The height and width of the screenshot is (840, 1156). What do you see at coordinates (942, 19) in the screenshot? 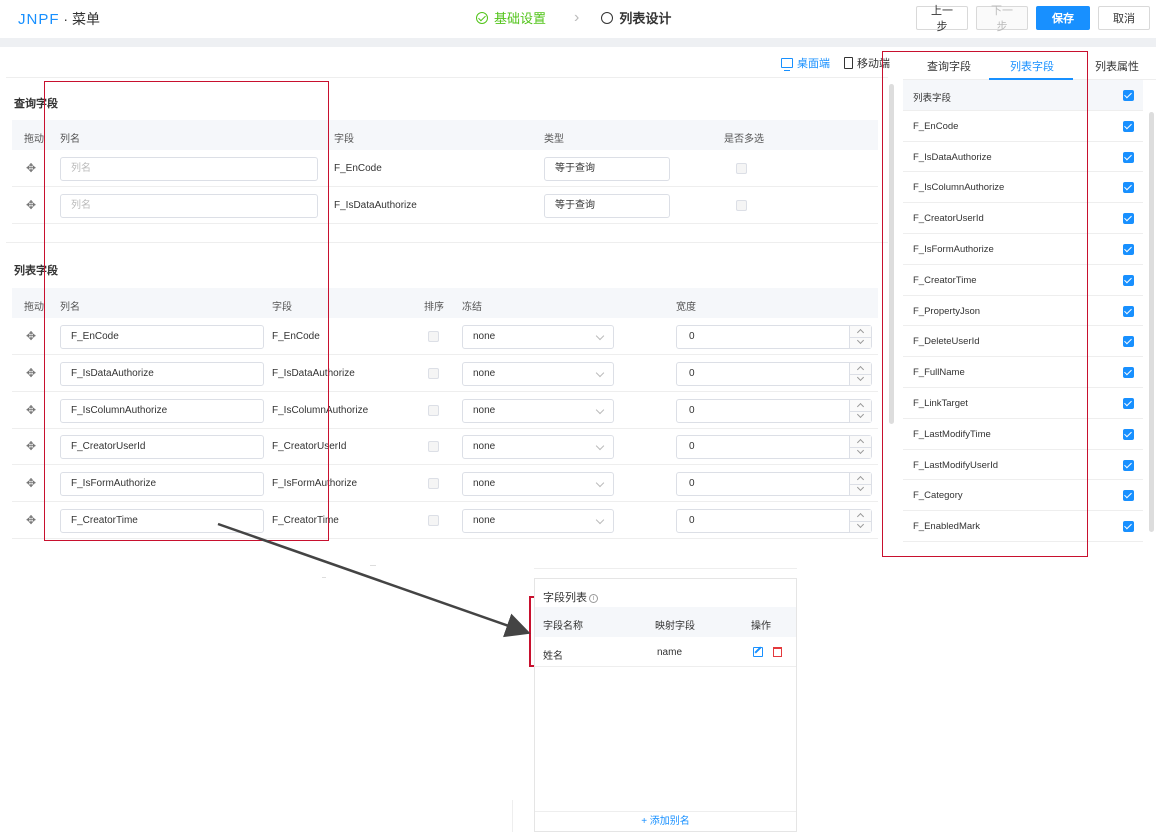
I see `prev-step-button: 上一步` at bounding box center [942, 19].